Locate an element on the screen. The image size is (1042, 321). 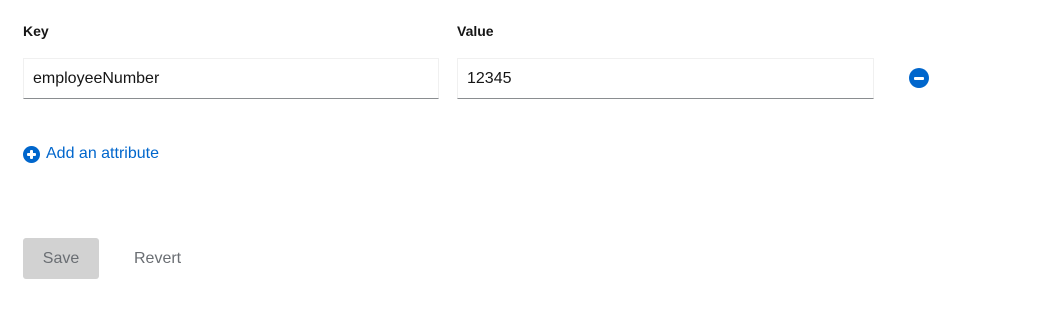
attribute-key-field-wrapper is located at coordinates (231, 78).